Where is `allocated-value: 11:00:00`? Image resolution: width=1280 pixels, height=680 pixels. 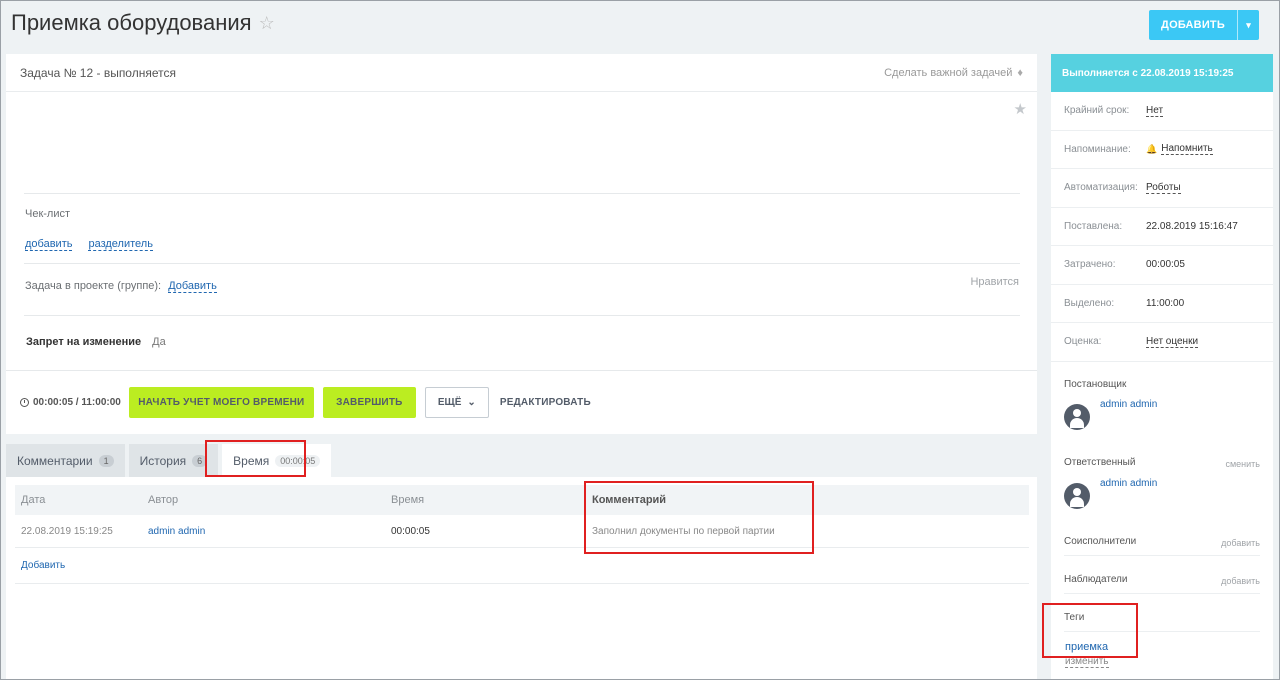 allocated-value: 11:00:00 is located at coordinates (1165, 303).